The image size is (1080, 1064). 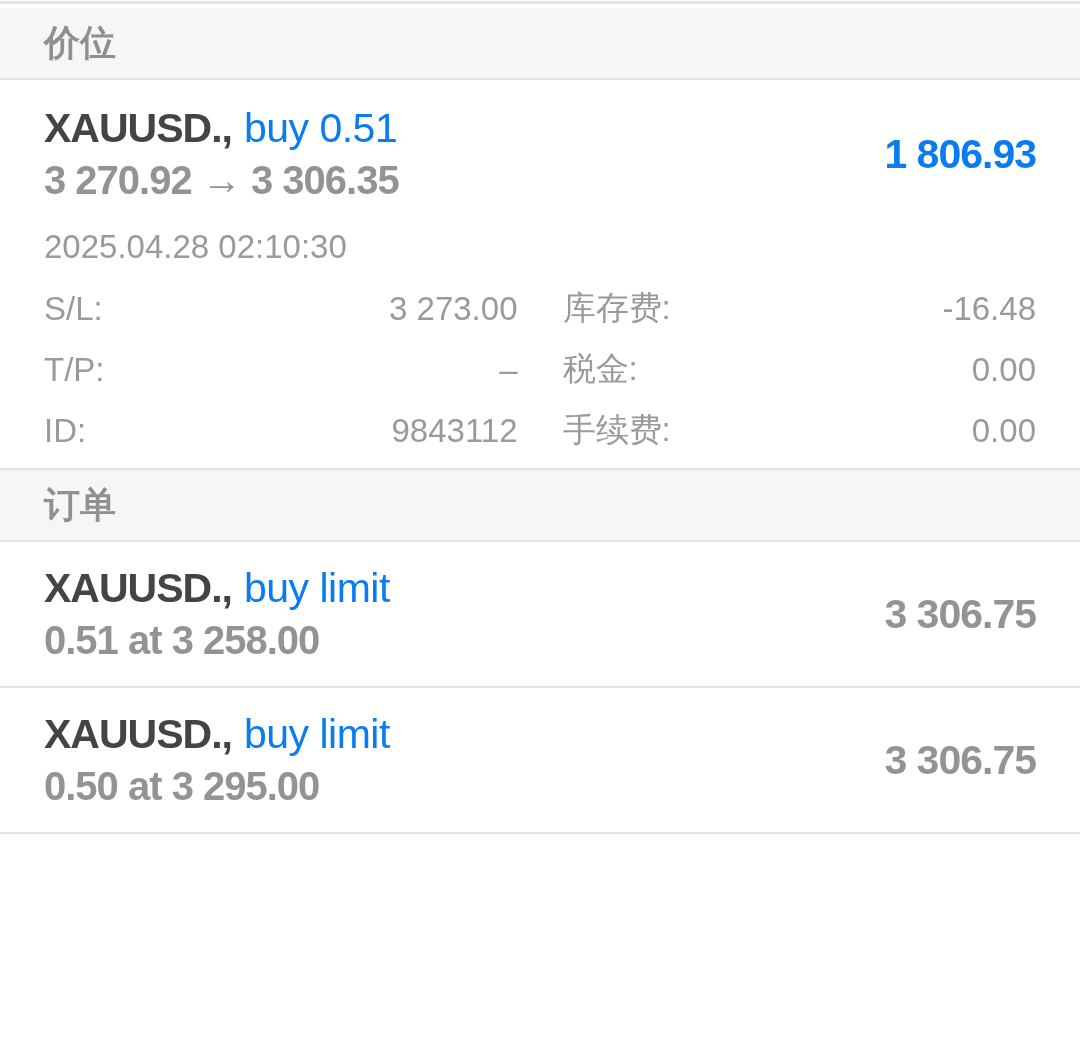 What do you see at coordinates (320, 128) in the screenshot?
I see `trade-type-text: buy 0.51` at bounding box center [320, 128].